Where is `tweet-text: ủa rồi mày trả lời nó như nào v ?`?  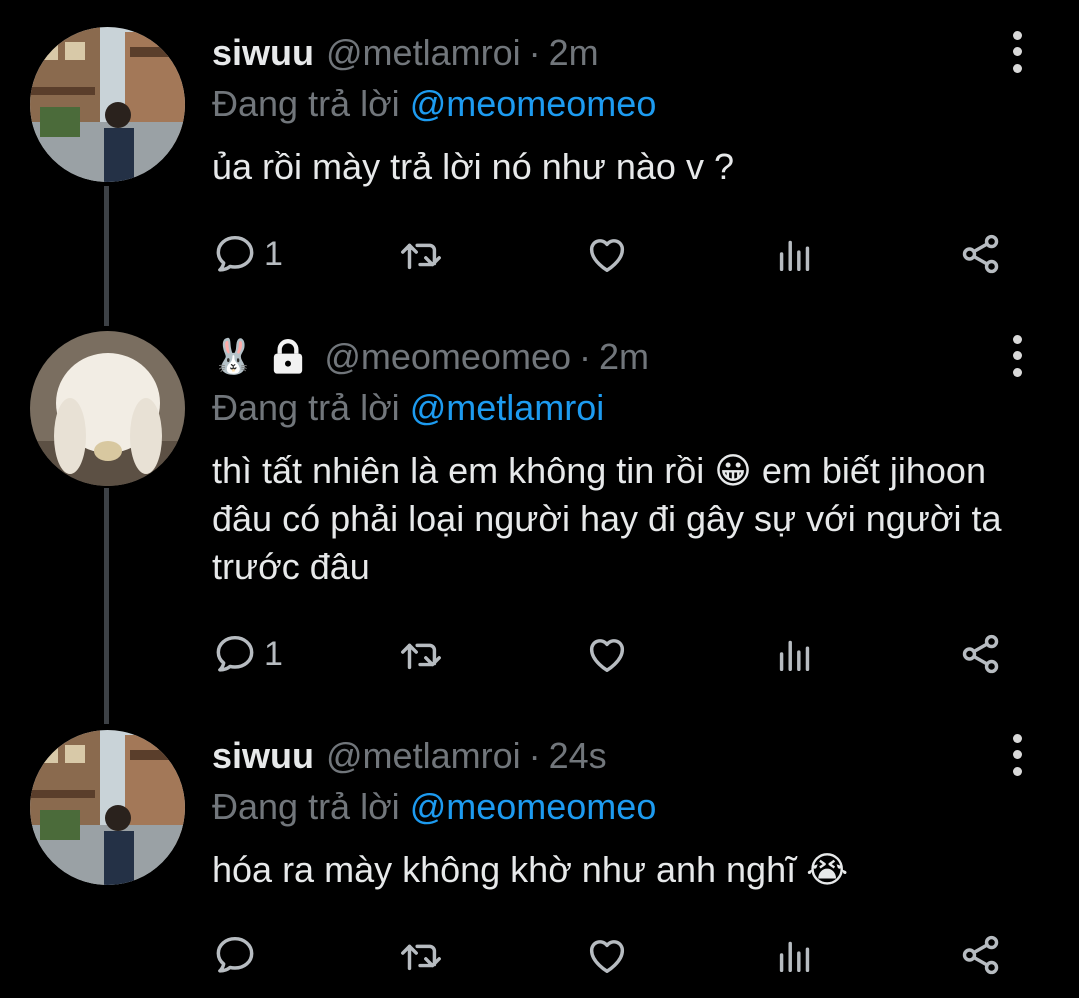 tweet-text: ủa rồi mày trả lời nó như nào v ? is located at coordinates (473, 166).